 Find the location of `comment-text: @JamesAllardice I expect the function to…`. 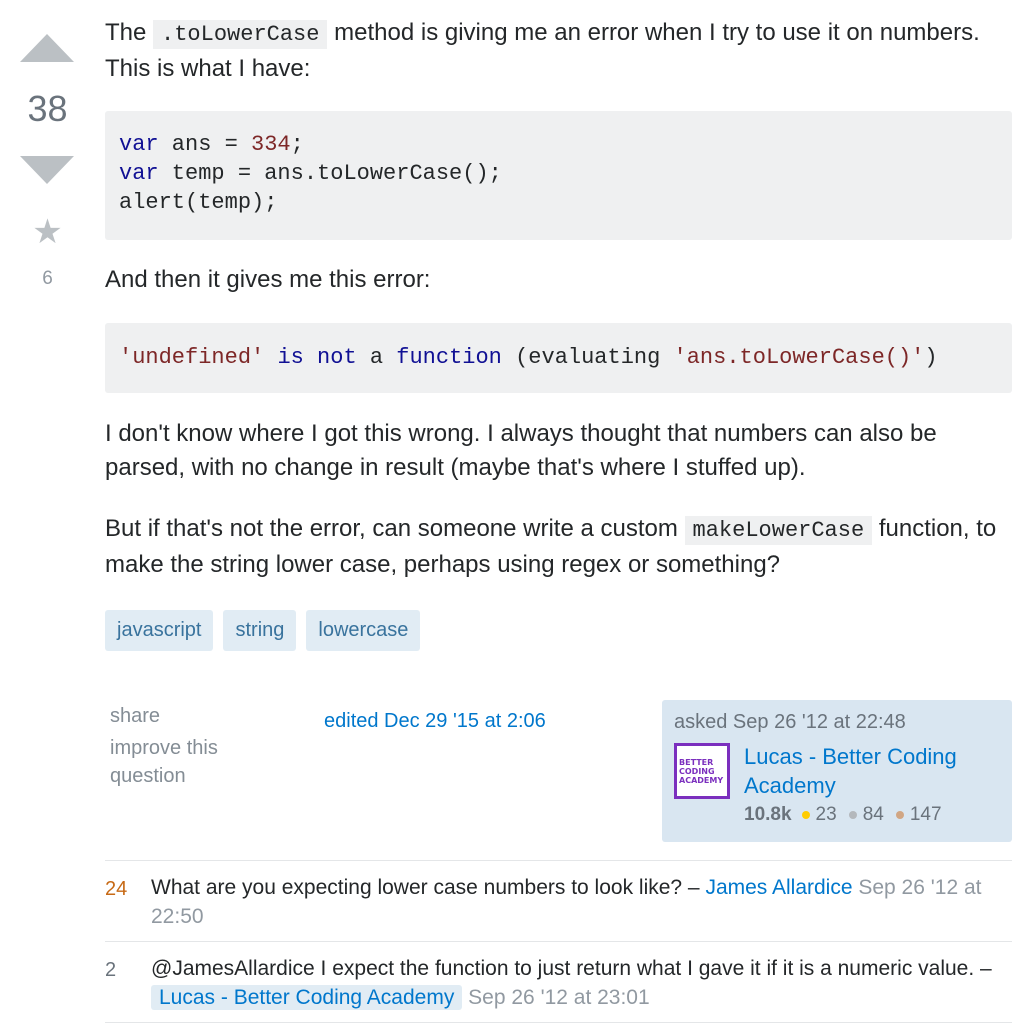

comment-text: @JamesAllardice I expect the function to… is located at coordinates (571, 968).